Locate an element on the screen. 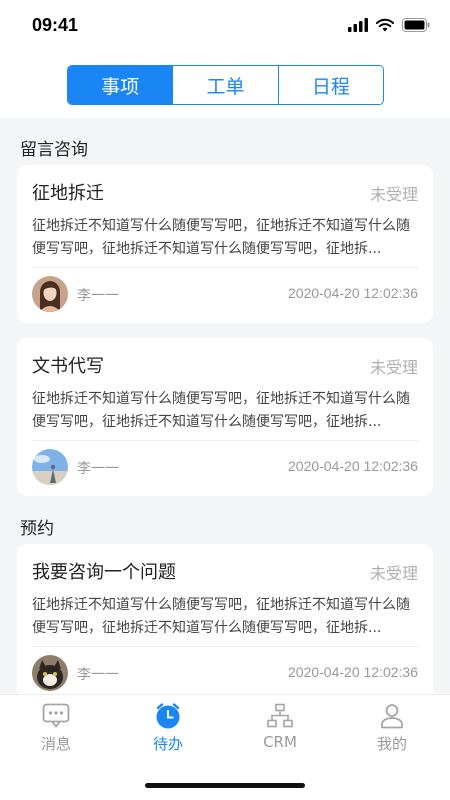 The image size is (450, 800). card-title: 文书代写 is located at coordinates (68, 366).